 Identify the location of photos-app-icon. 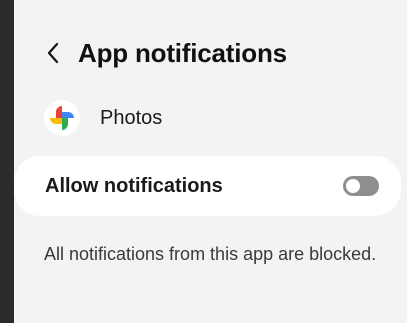
(62, 118).